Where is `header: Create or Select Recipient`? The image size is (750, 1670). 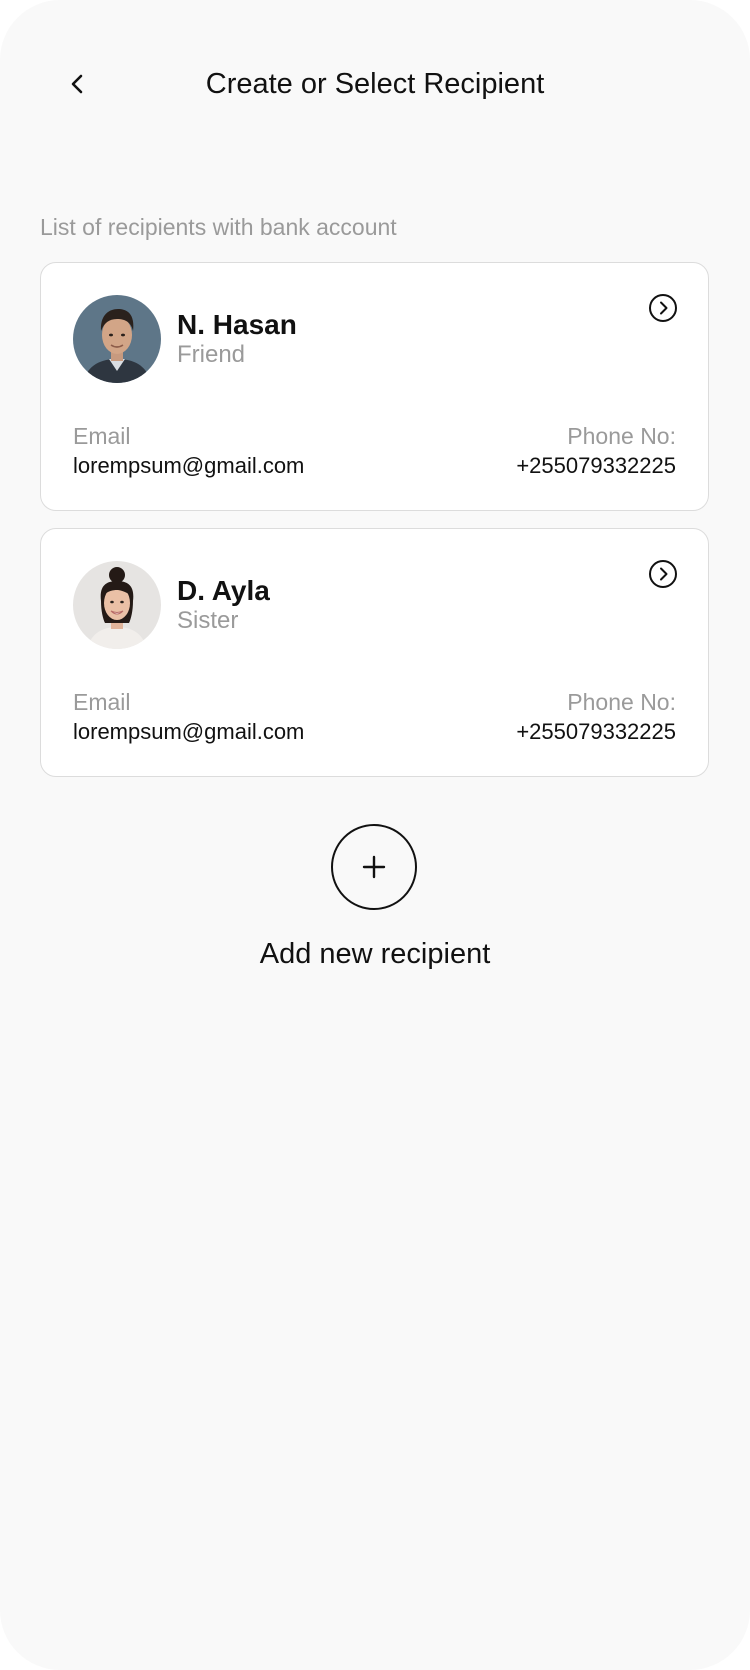 header: Create or Select Recipient is located at coordinates (375, 84).